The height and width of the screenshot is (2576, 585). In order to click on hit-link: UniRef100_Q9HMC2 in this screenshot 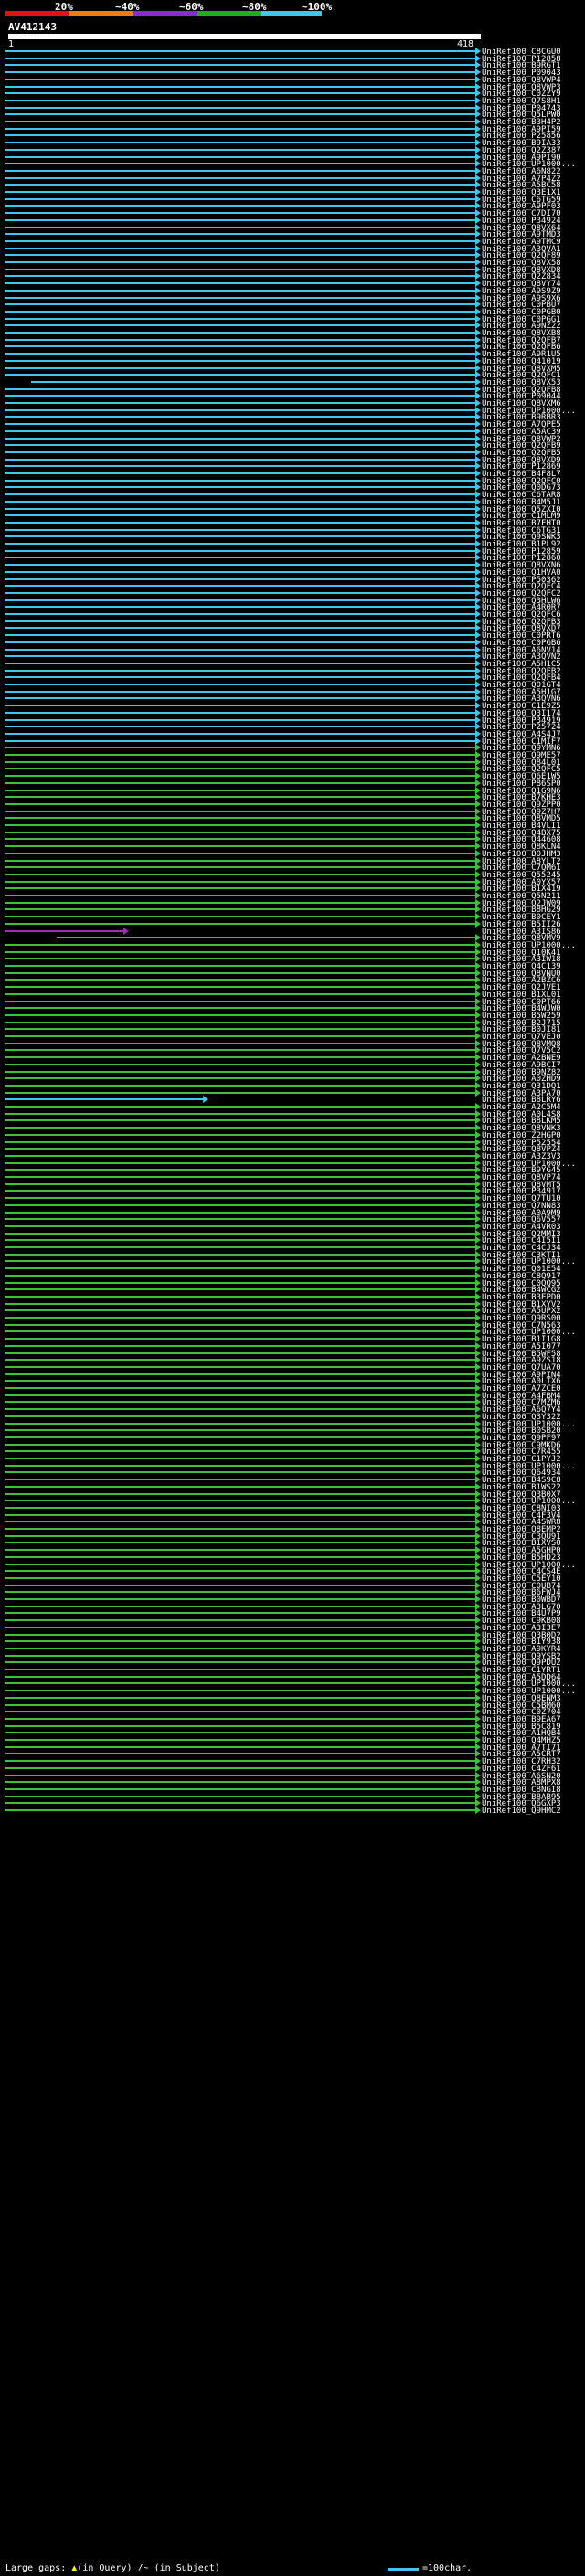, I will do `click(521, 1811)`.